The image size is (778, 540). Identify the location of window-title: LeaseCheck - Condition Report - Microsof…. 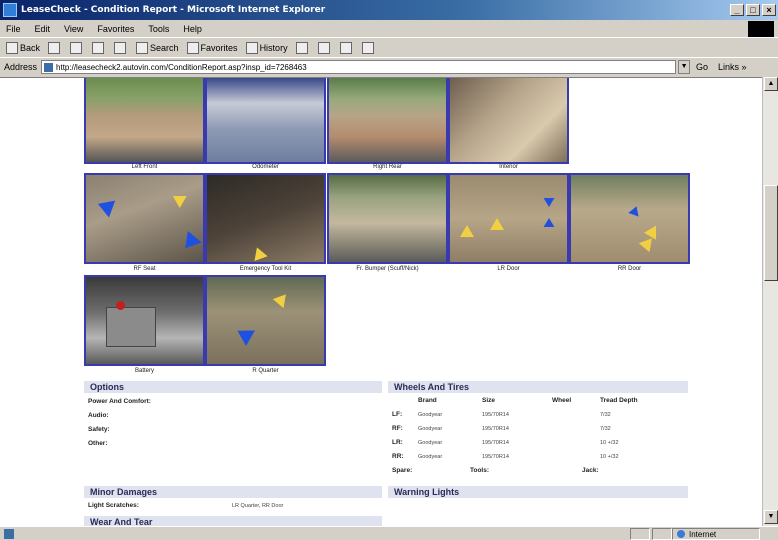
(173, 10).